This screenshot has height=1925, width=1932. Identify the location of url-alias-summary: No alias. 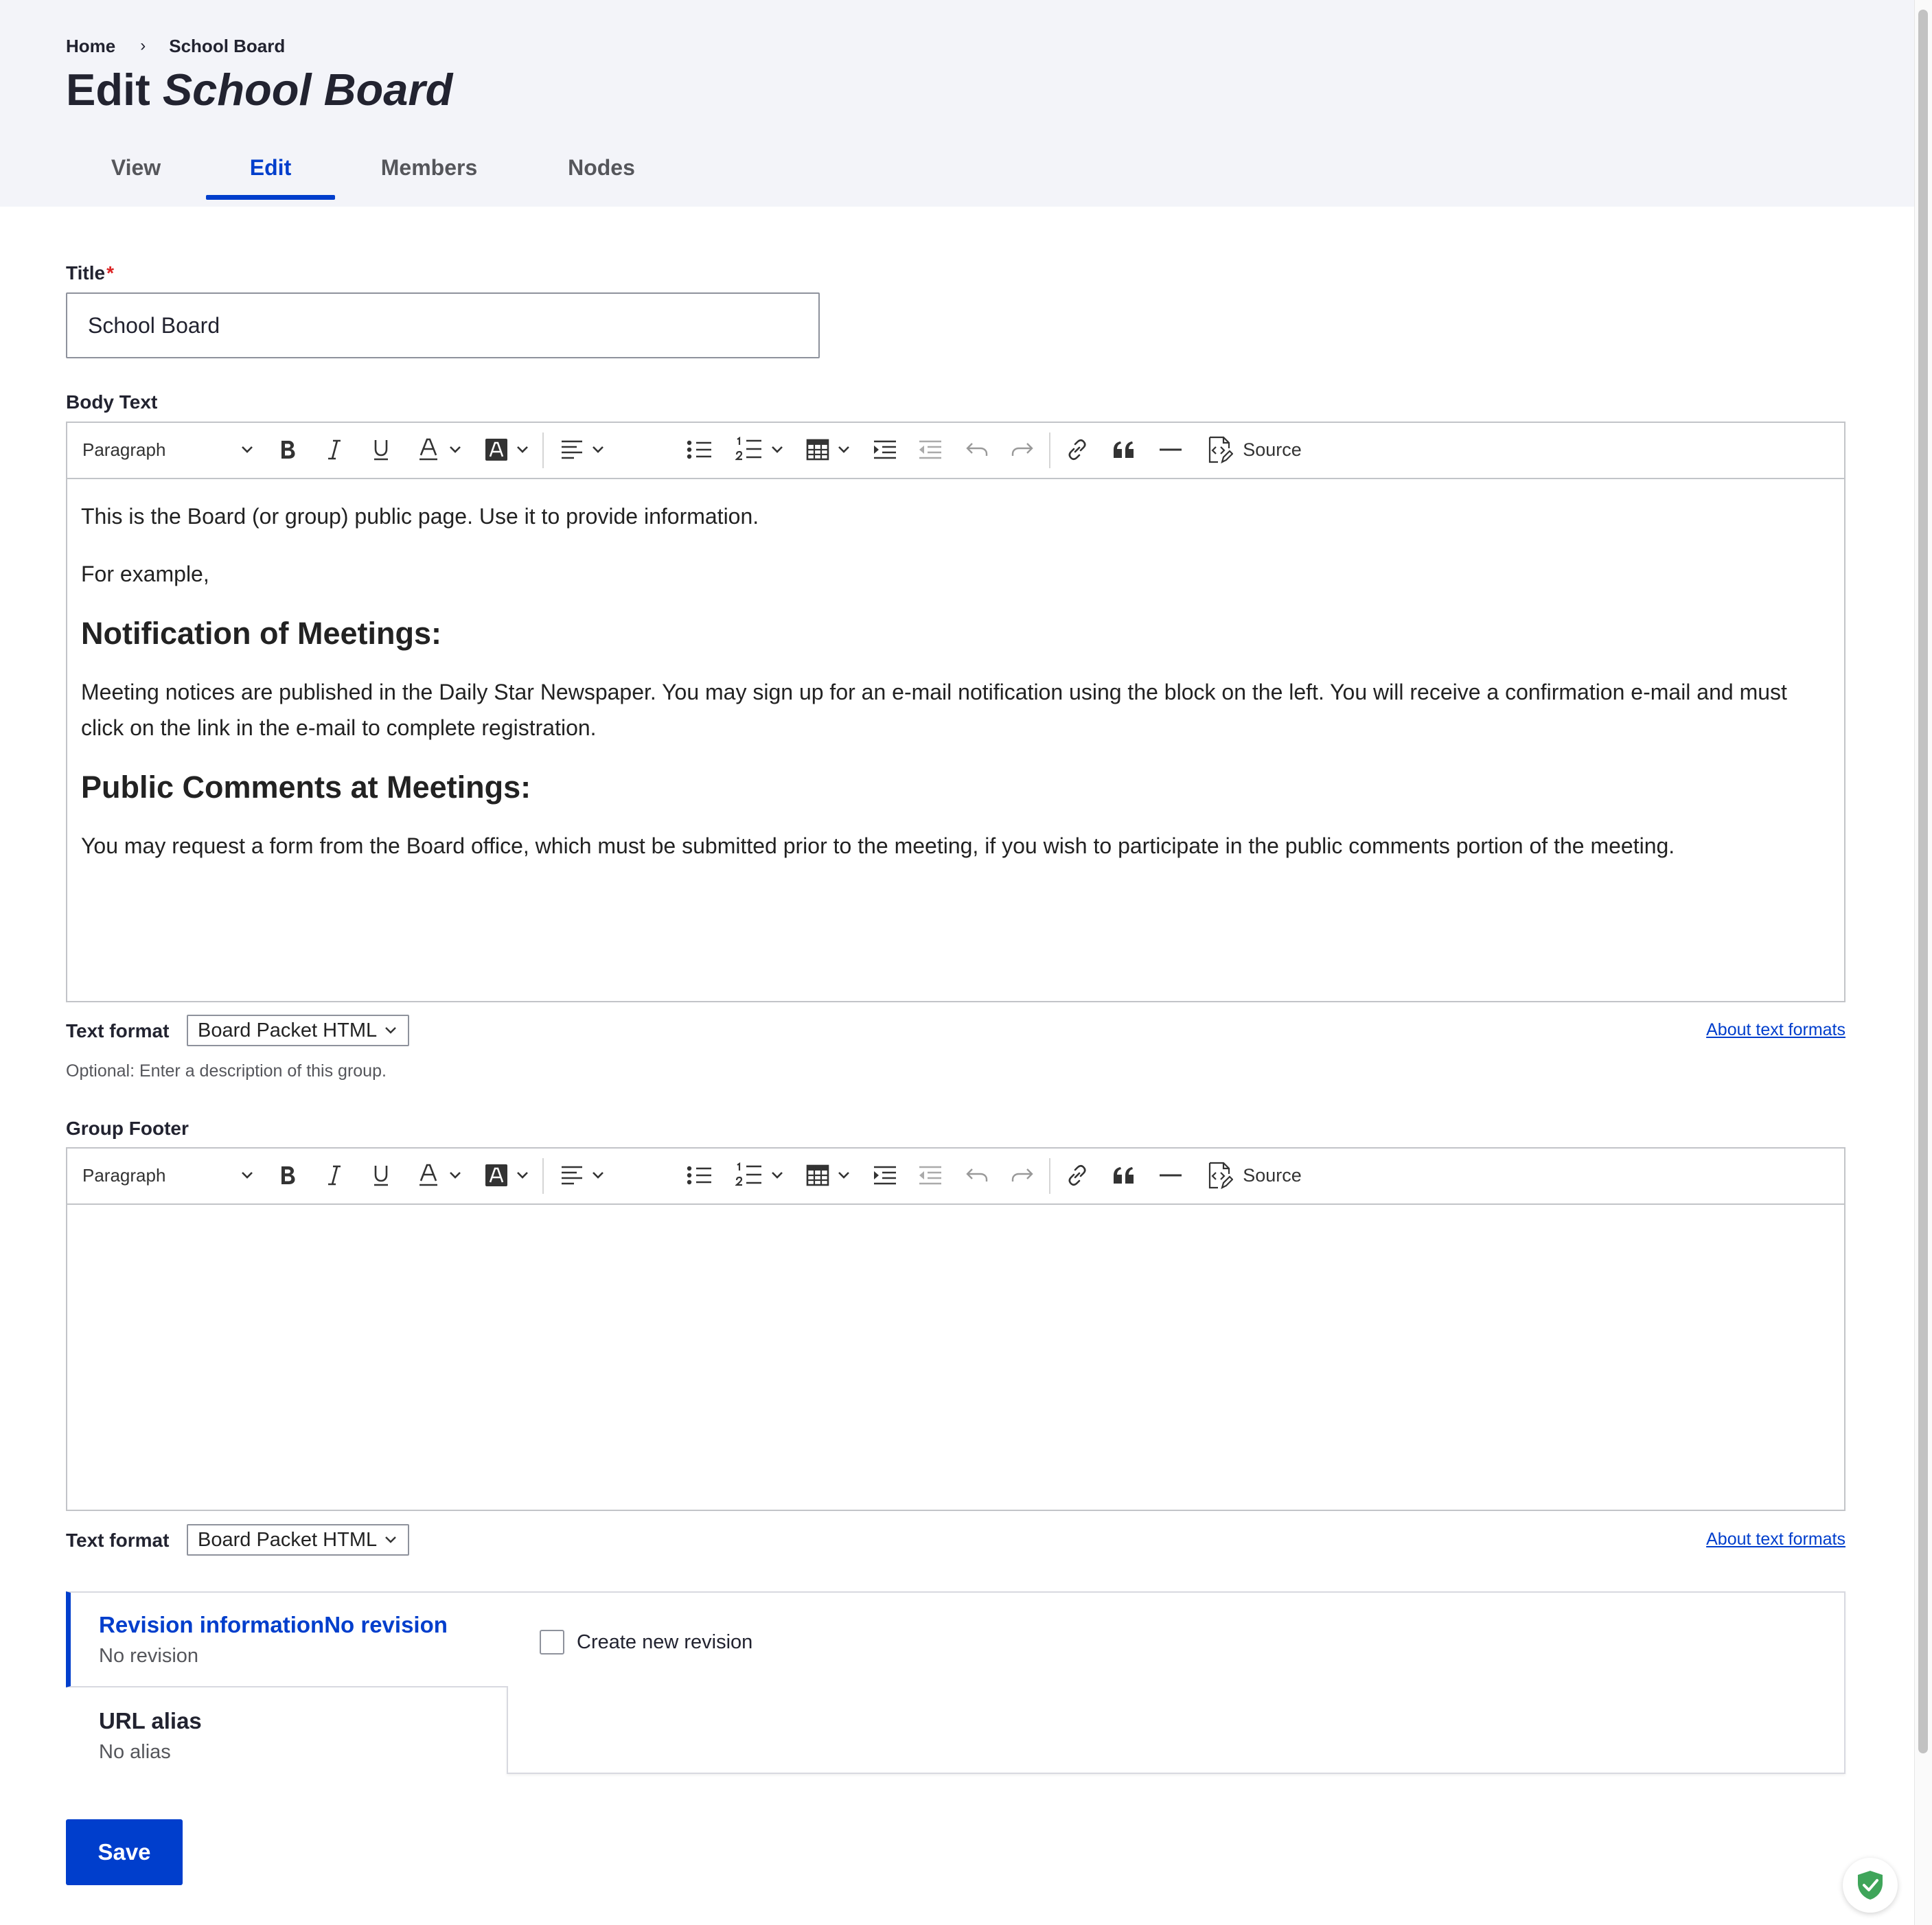
(135, 1752).